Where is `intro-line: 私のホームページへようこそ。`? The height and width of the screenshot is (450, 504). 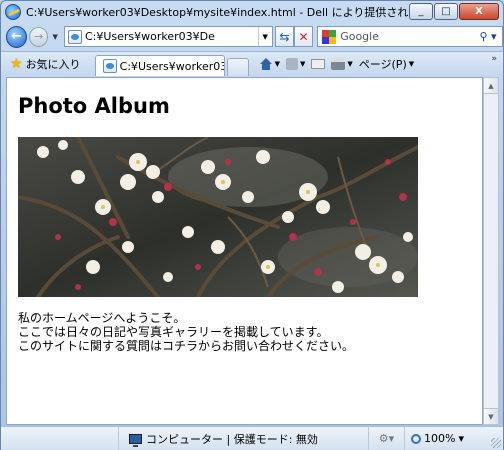
intro-line: 私のホームページへようこそ。 is located at coordinates (102, 318).